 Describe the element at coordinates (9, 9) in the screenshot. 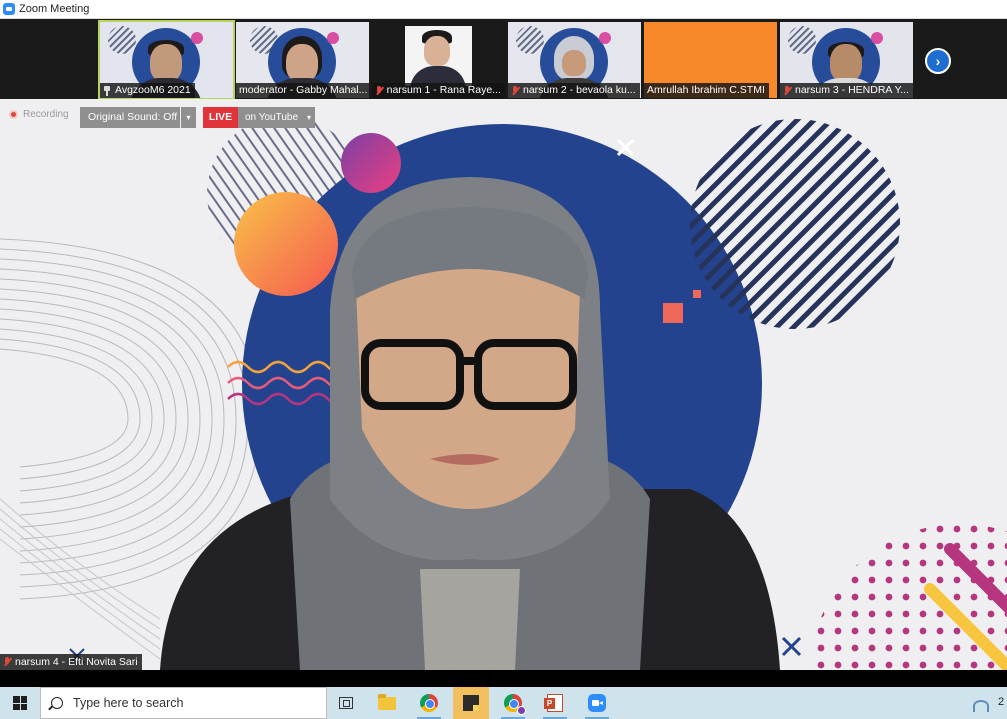

I see `zoom-logo-icon` at that location.